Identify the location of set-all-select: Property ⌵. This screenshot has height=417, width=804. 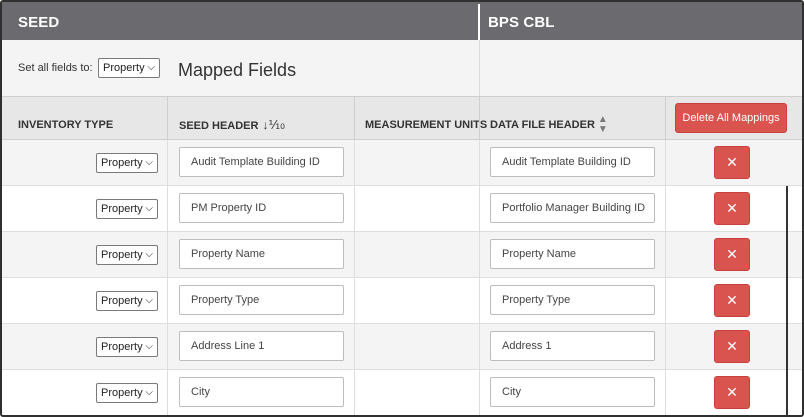
(129, 68).